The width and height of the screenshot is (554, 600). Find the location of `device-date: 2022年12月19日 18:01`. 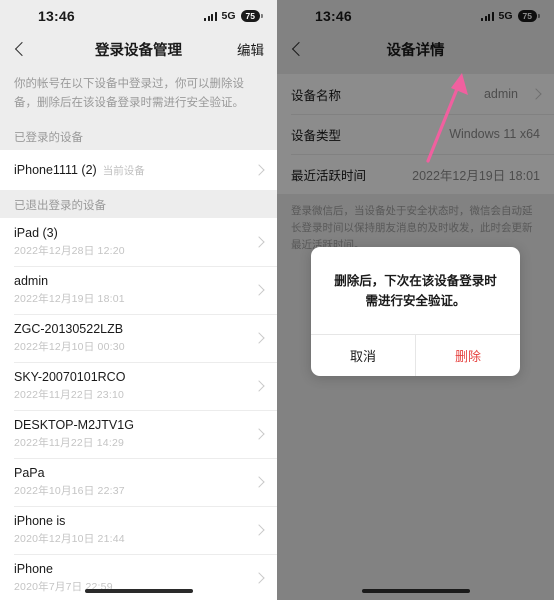

device-date: 2022年12月19日 18:01 is located at coordinates (69, 299).